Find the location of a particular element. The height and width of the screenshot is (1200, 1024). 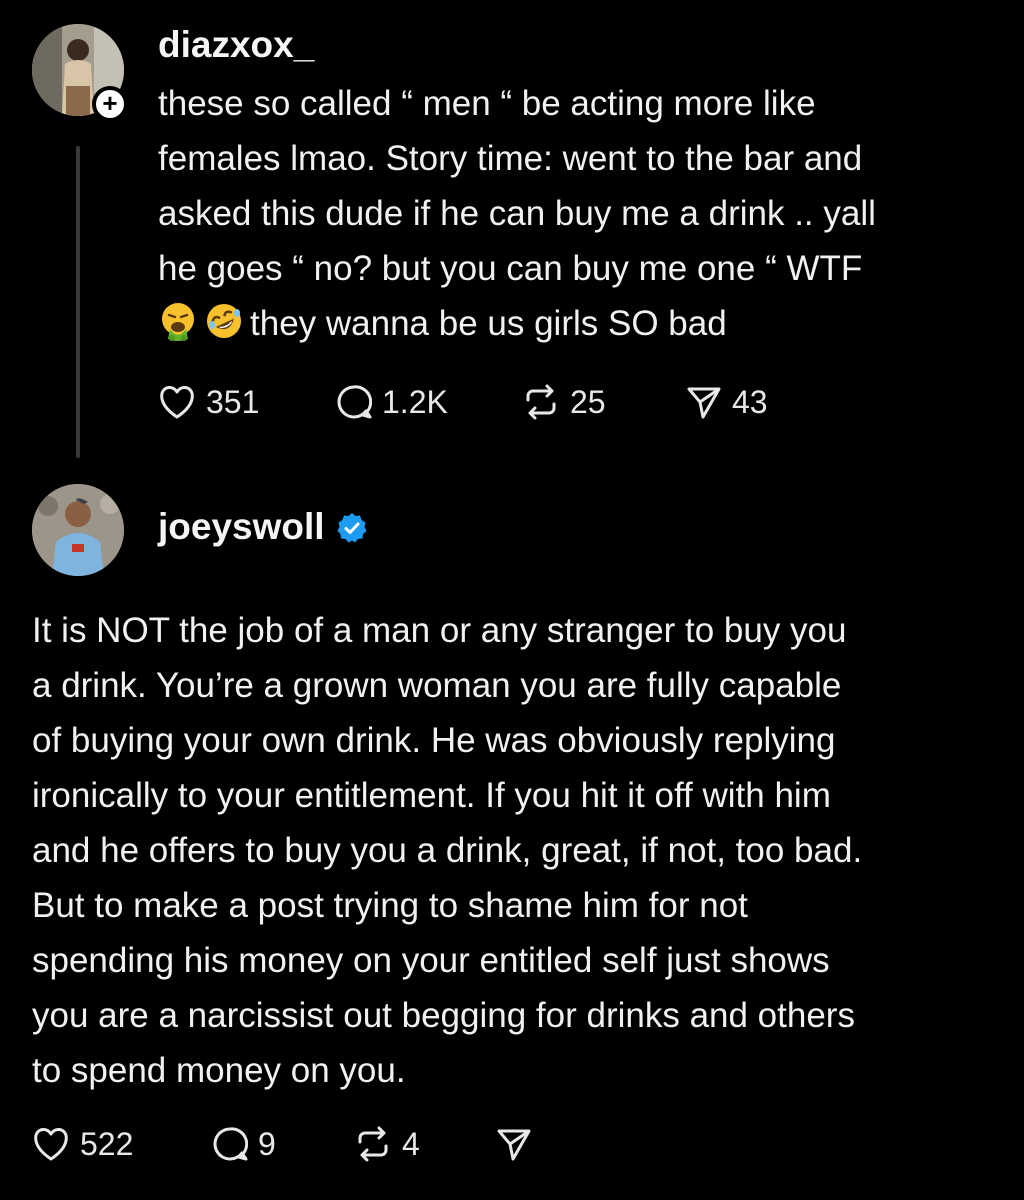

reply-button: 1.2K is located at coordinates (392, 402).